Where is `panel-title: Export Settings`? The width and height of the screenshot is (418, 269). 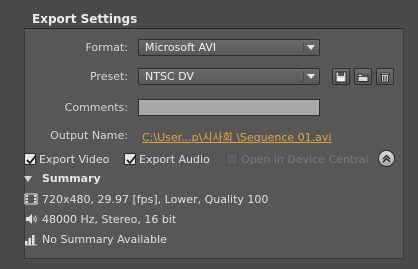
panel-title: Export Settings is located at coordinates (85, 19).